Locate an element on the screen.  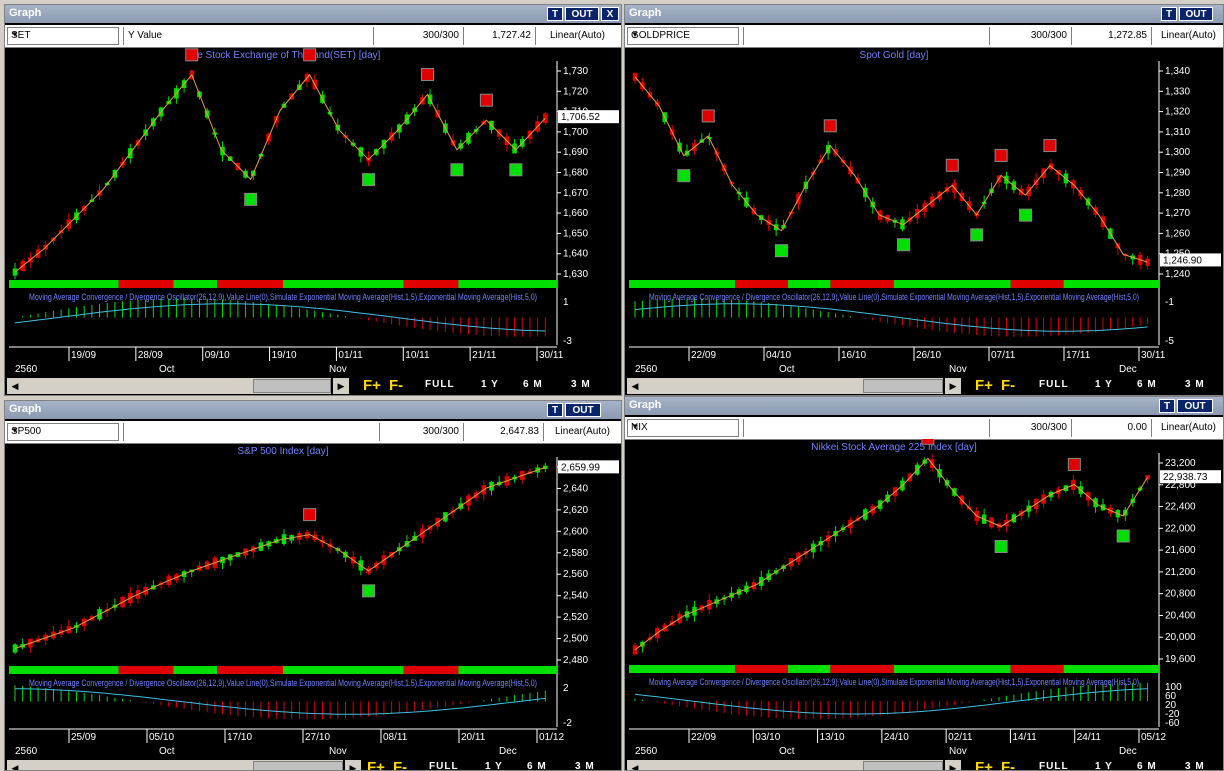
x-tick-label: 28/09 is located at coordinates (150, 355).